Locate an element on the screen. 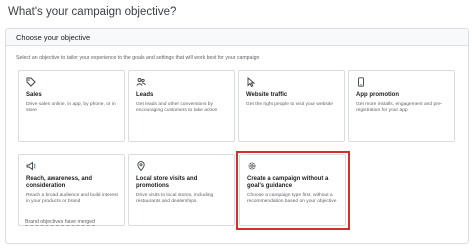 This screenshot has width=474, height=249. megaphone-icon is located at coordinates (31, 166).